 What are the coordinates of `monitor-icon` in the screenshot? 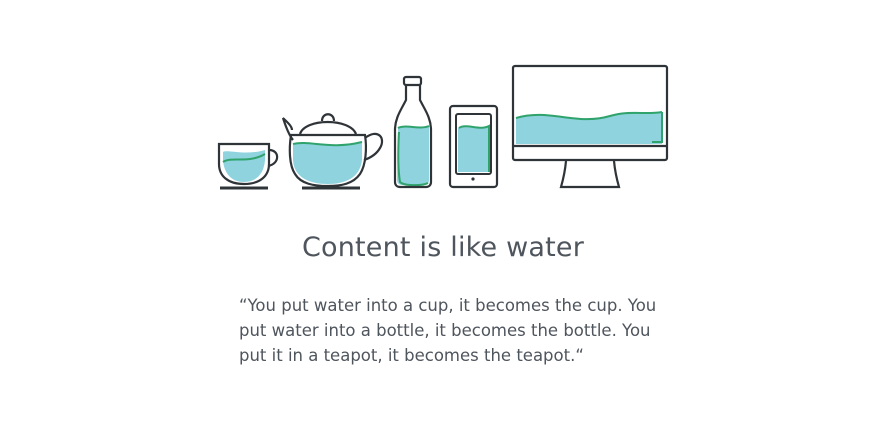 It's located at (590, 126).